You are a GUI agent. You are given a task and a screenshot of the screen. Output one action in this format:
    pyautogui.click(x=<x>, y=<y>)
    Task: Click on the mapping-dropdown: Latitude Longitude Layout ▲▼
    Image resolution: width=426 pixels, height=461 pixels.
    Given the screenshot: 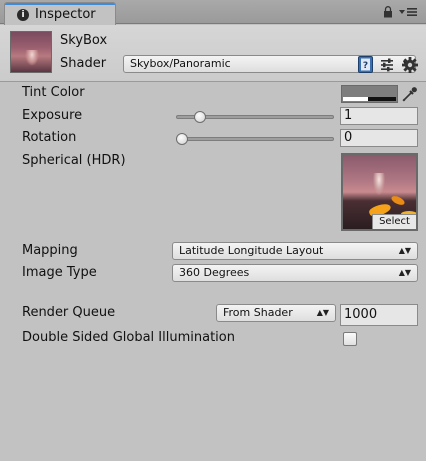 What is the action you would take?
    pyautogui.click(x=295, y=251)
    